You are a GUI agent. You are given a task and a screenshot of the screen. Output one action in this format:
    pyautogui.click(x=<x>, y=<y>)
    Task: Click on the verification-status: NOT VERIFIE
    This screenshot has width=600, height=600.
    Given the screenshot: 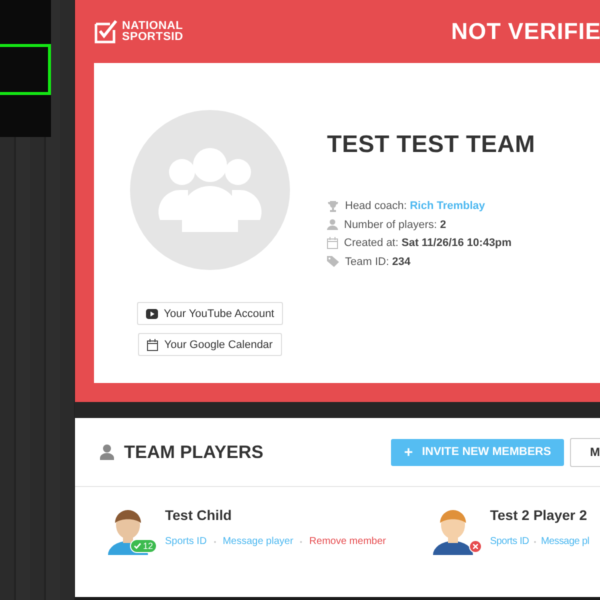 What is the action you would take?
    pyautogui.click(x=525, y=31)
    